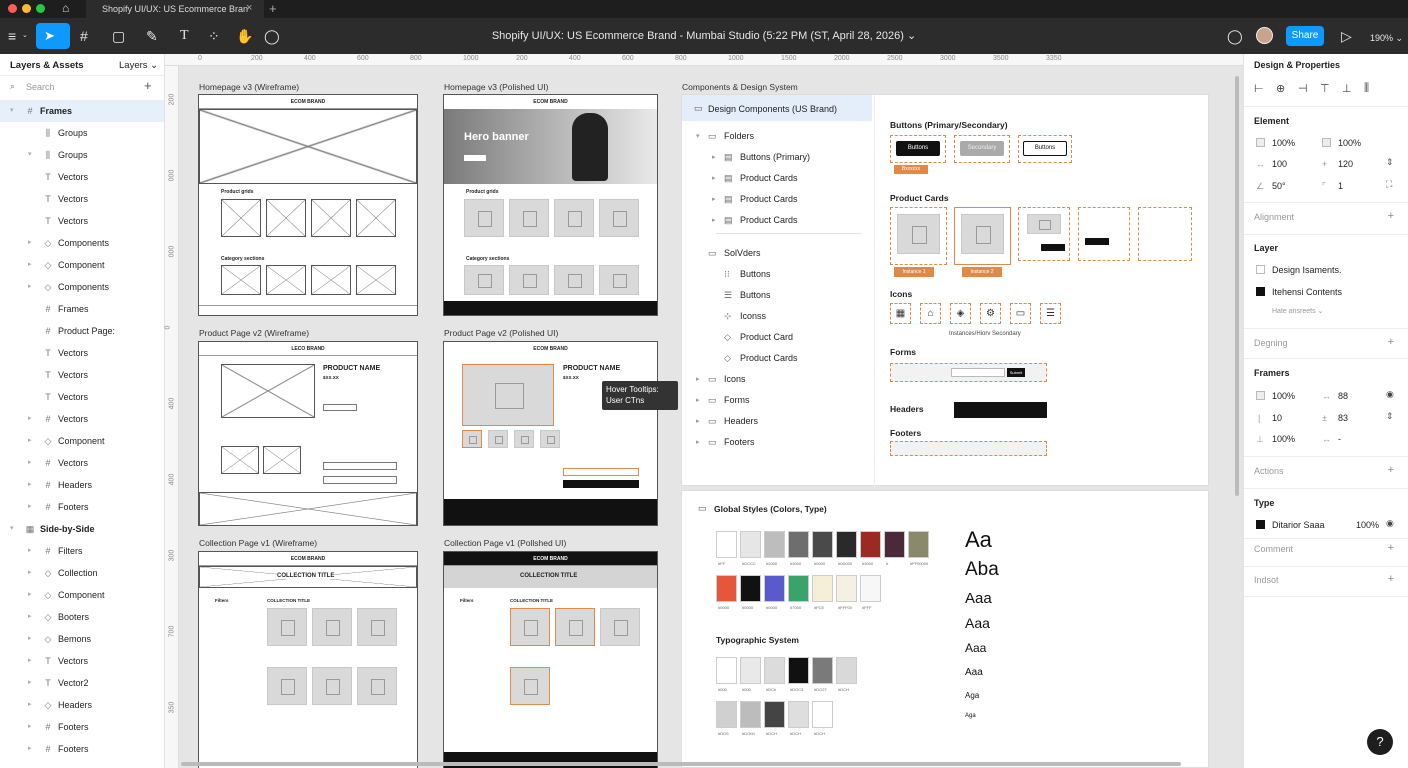  I want to click on tab-layers-assets: Layers & Assets, so click(47, 65).